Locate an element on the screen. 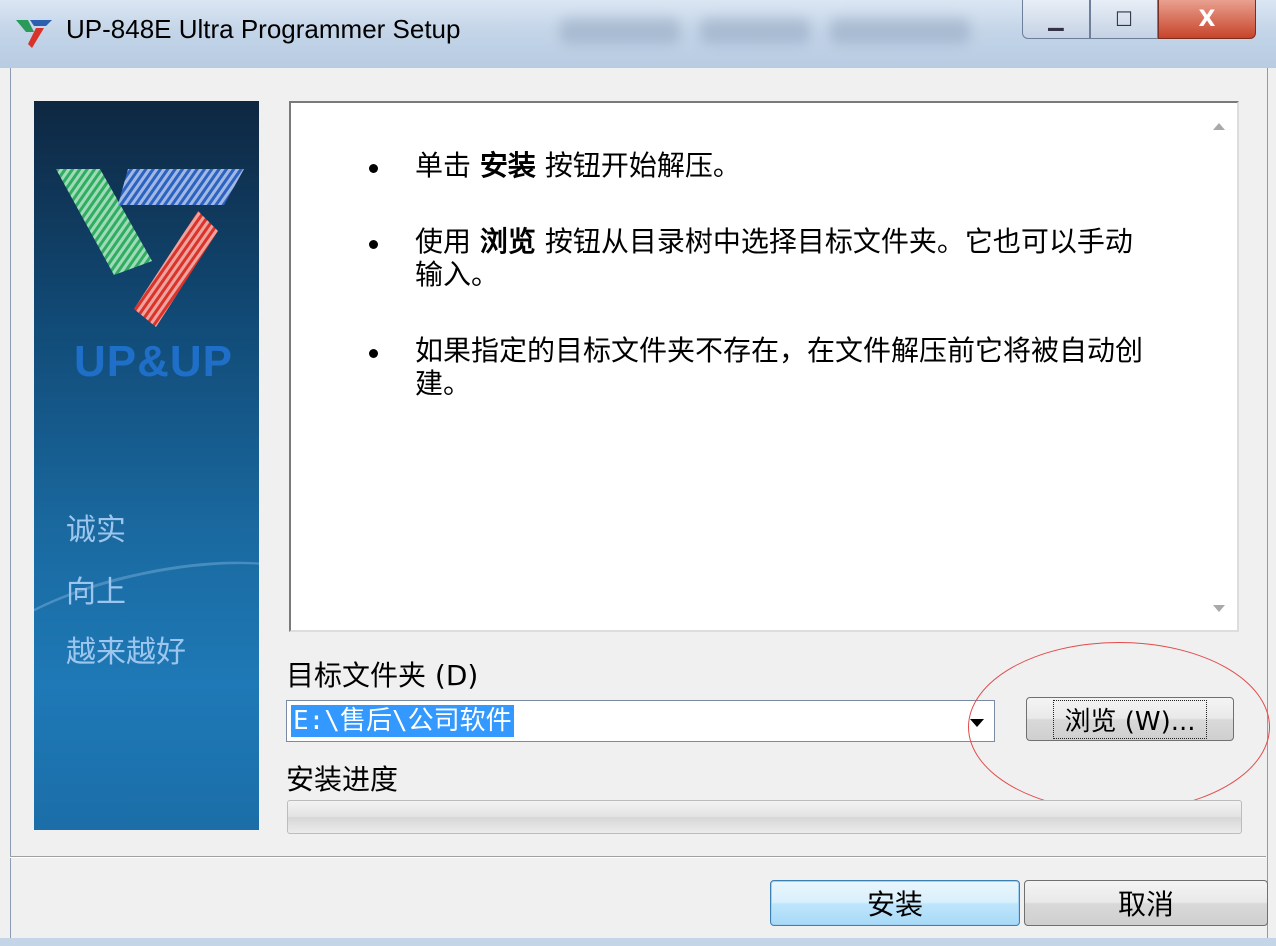 Image resolution: width=1276 pixels, height=946 pixels. instruction-item: 单击 安装 按钮开始解压。 is located at coordinates (764, 165).